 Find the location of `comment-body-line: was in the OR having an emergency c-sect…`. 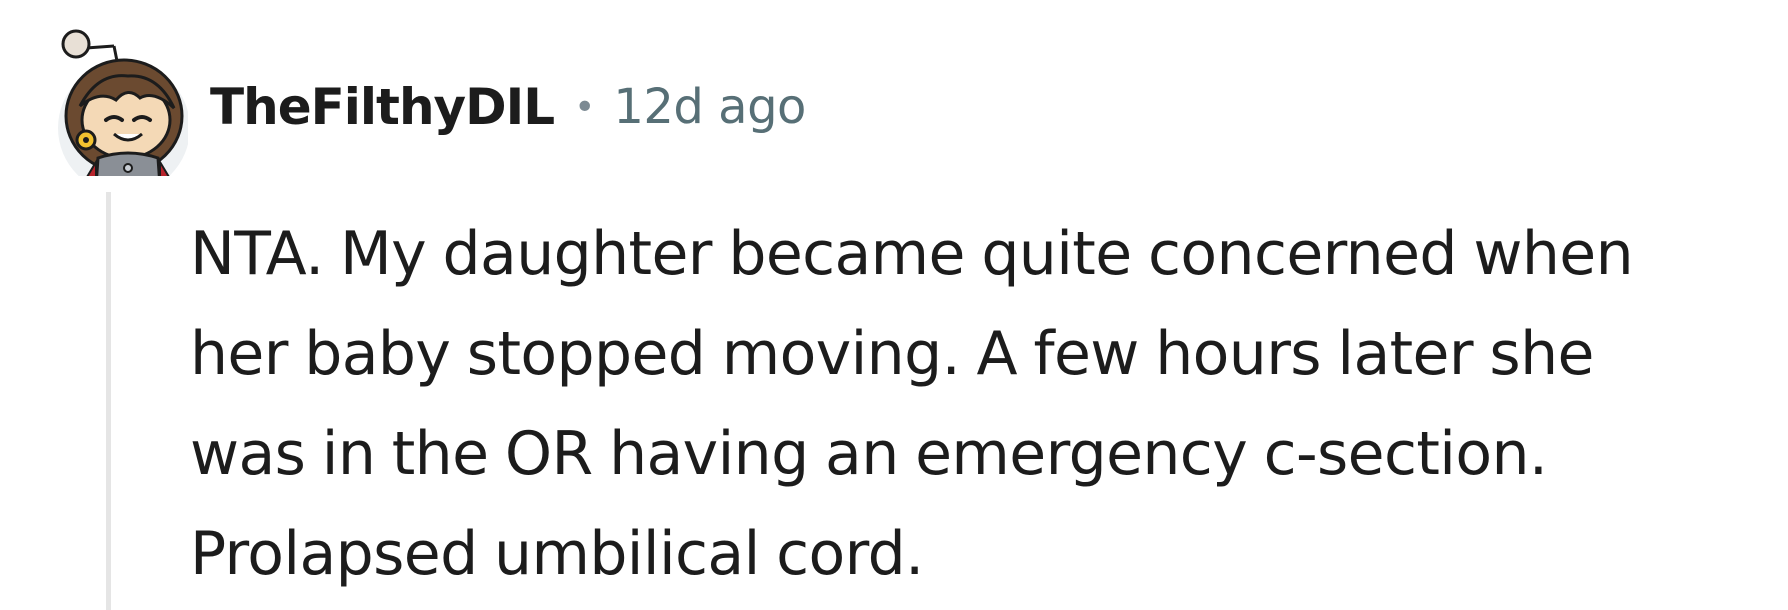

comment-body-line: was in the OR having an emergency c-sect… is located at coordinates (869, 454).